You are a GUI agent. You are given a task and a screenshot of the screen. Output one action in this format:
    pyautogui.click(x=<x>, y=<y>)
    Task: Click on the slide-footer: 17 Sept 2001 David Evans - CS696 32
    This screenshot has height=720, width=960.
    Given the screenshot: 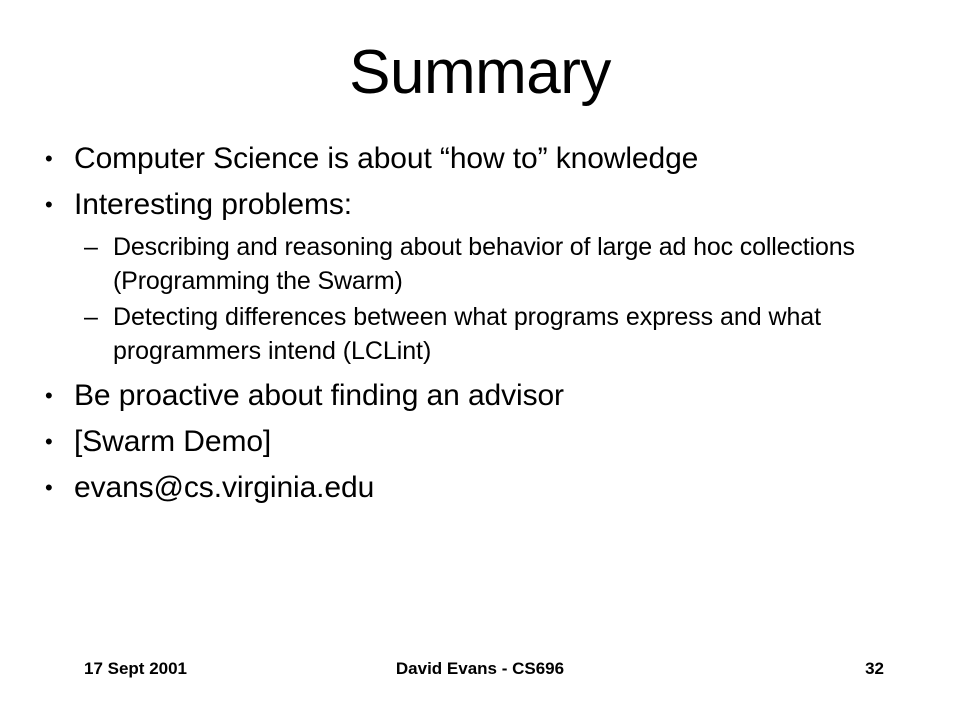 What is the action you would take?
    pyautogui.click(x=480, y=669)
    